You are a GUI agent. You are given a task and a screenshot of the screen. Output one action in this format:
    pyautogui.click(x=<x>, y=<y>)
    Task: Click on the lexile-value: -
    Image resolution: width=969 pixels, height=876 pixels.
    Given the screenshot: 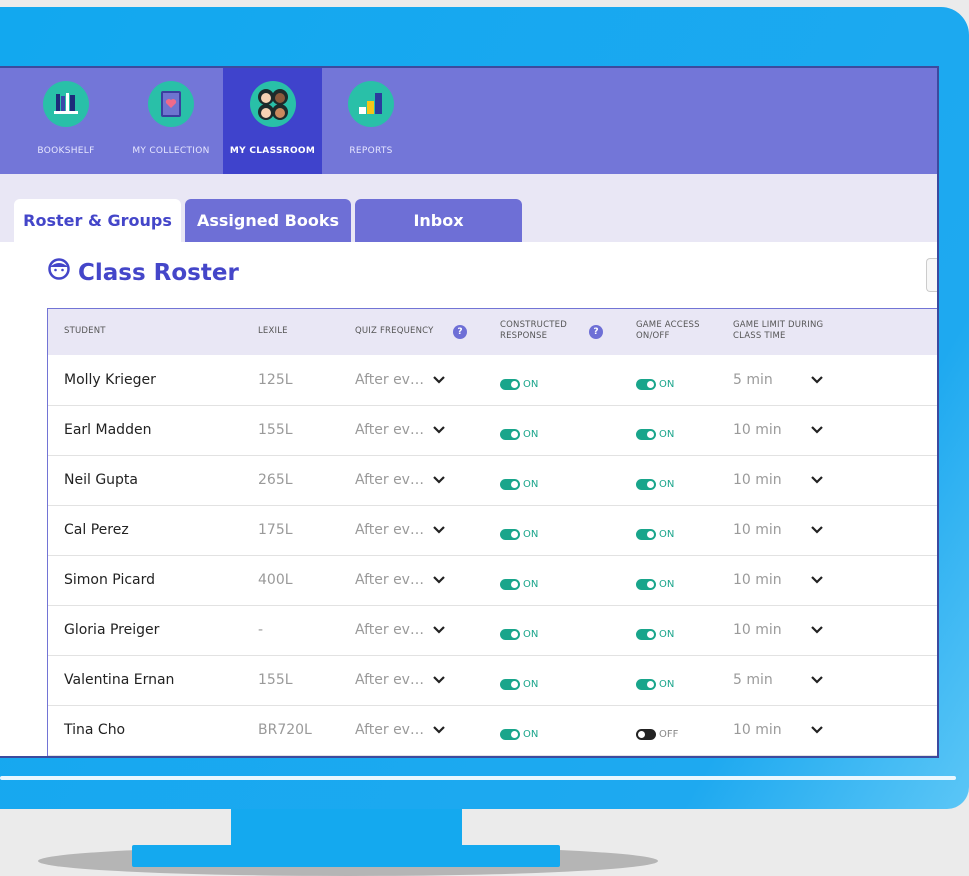 What is the action you would take?
    pyautogui.click(x=261, y=630)
    